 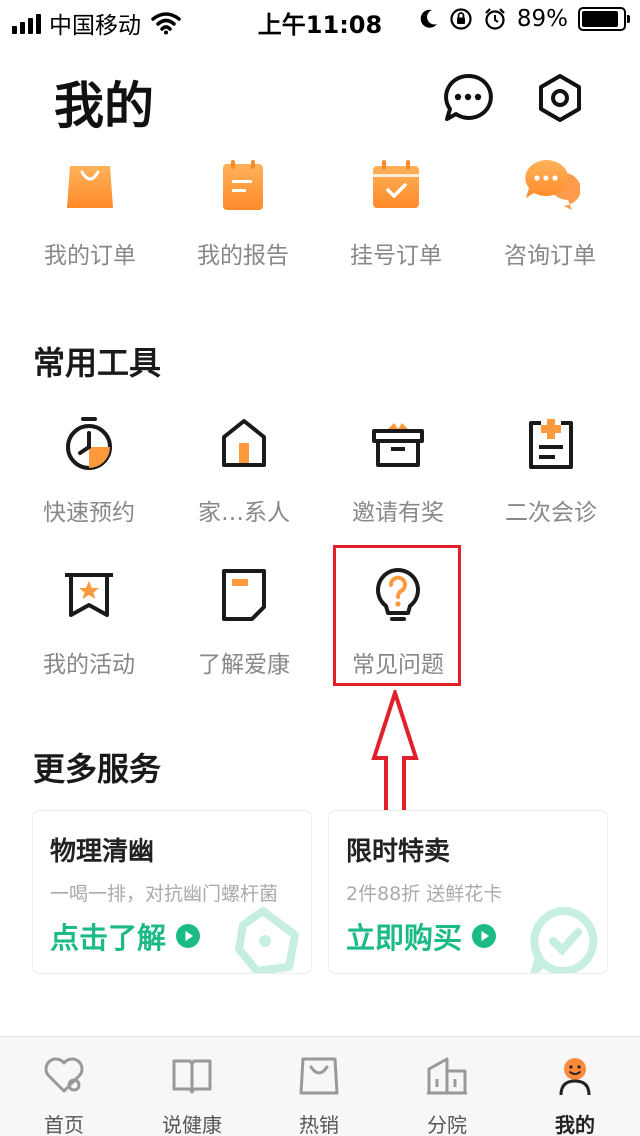 What do you see at coordinates (575, 1124) in the screenshot?
I see `tab-label: 我的` at bounding box center [575, 1124].